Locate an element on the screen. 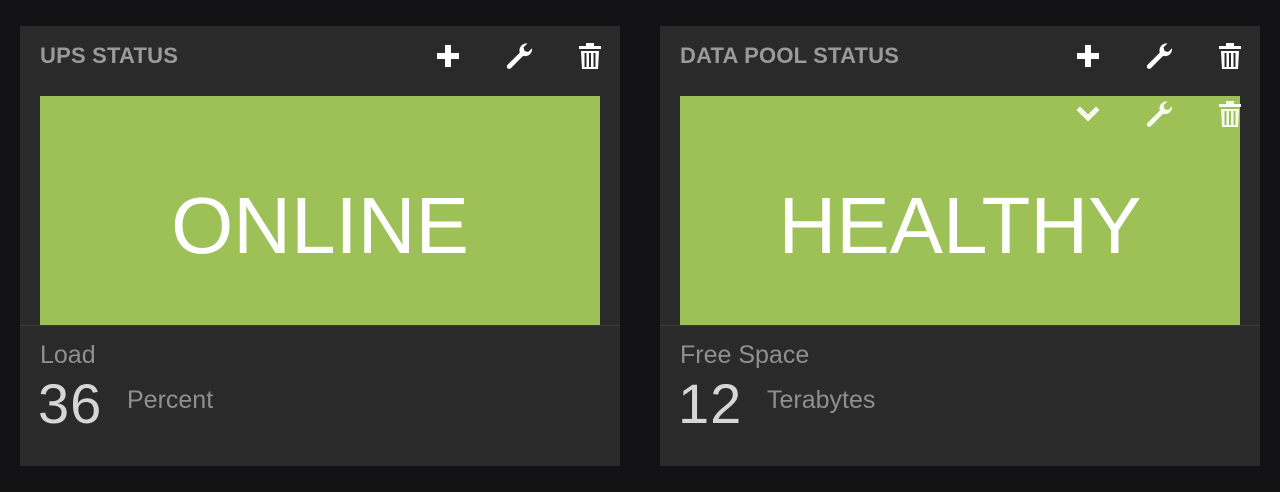  tile-configure-button is located at coordinates (1159, 114).